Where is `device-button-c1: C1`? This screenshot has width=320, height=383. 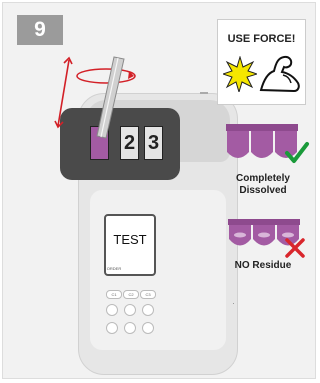 device-button-c1: C1 is located at coordinates (114, 294).